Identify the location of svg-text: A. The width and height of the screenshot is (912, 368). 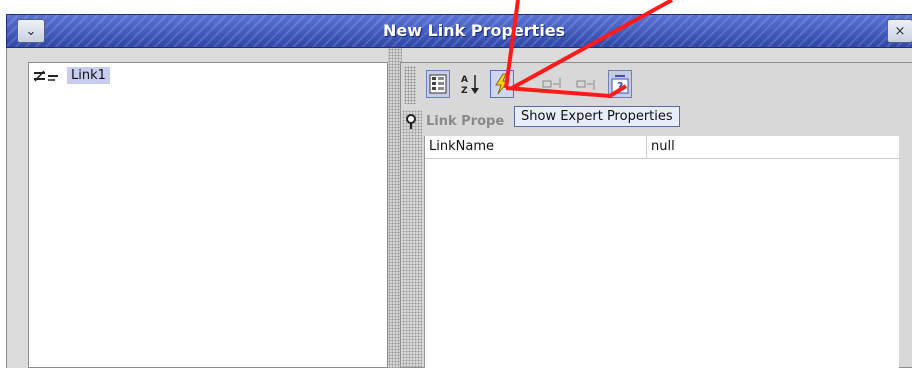
(464, 80).